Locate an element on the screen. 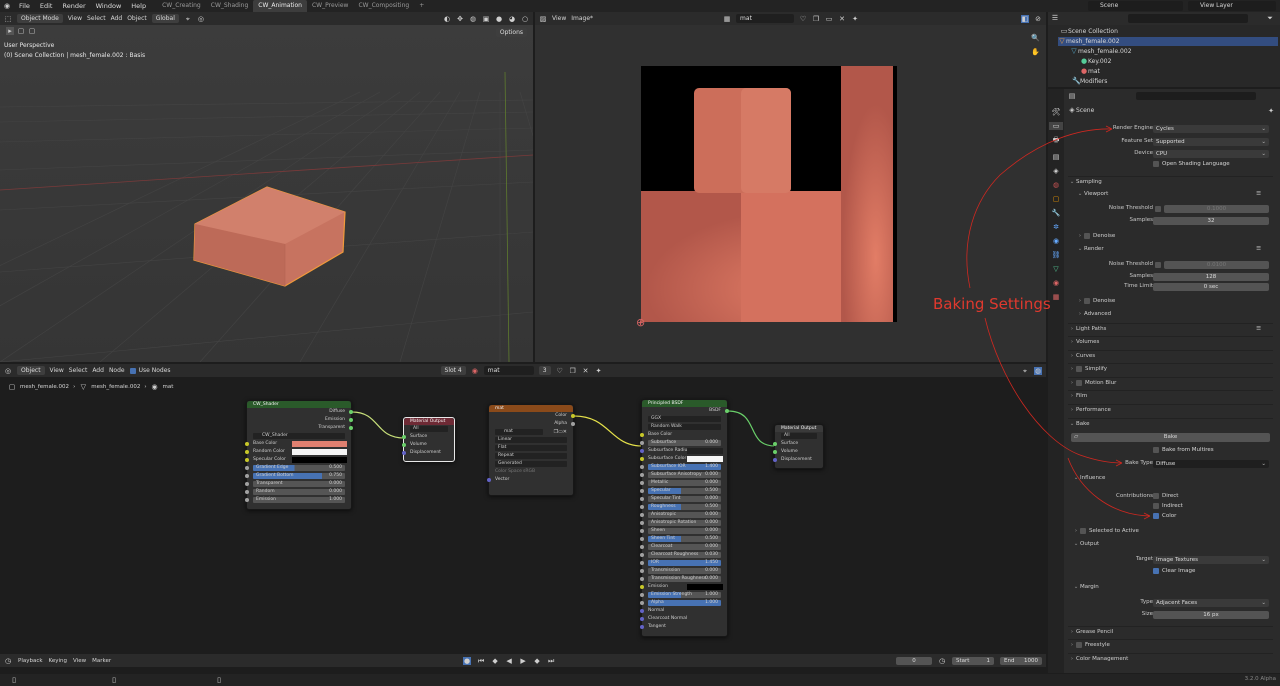 The height and width of the screenshot is (686, 1280). bsdf-input-metallic: Metallic 0.000 is located at coordinates (683, 483).